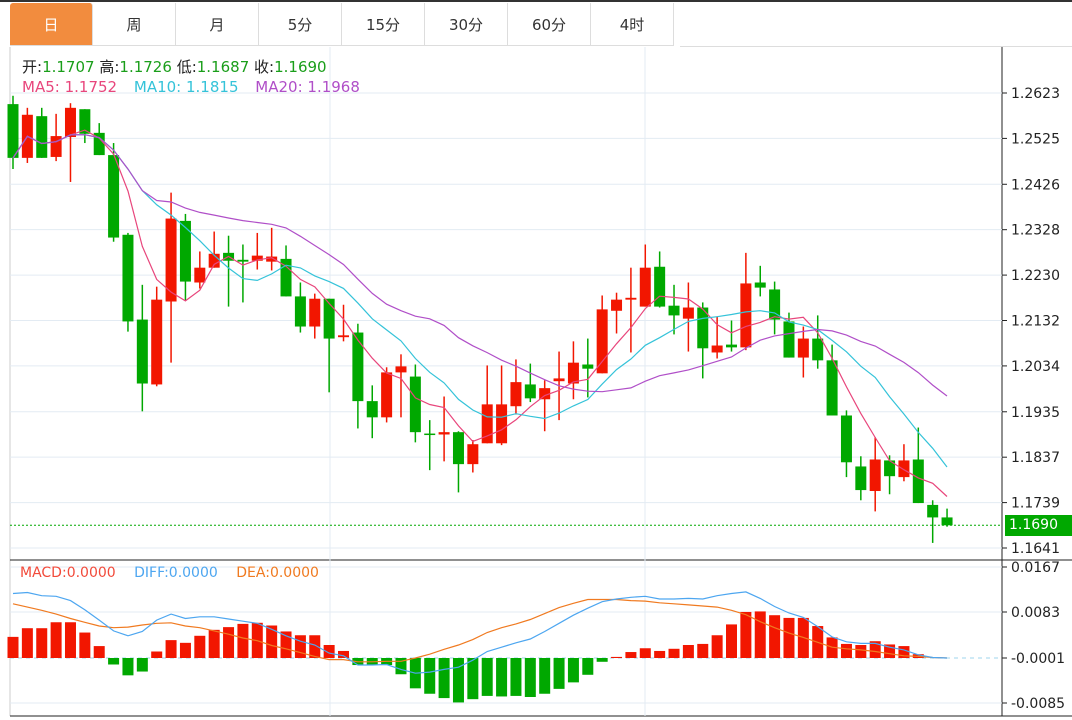 The width and height of the screenshot is (1072, 720). What do you see at coordinates (1035, 549) in the screenshot?
I see `y-tick-label: 1.1641` at bounding box center [1035, 549].